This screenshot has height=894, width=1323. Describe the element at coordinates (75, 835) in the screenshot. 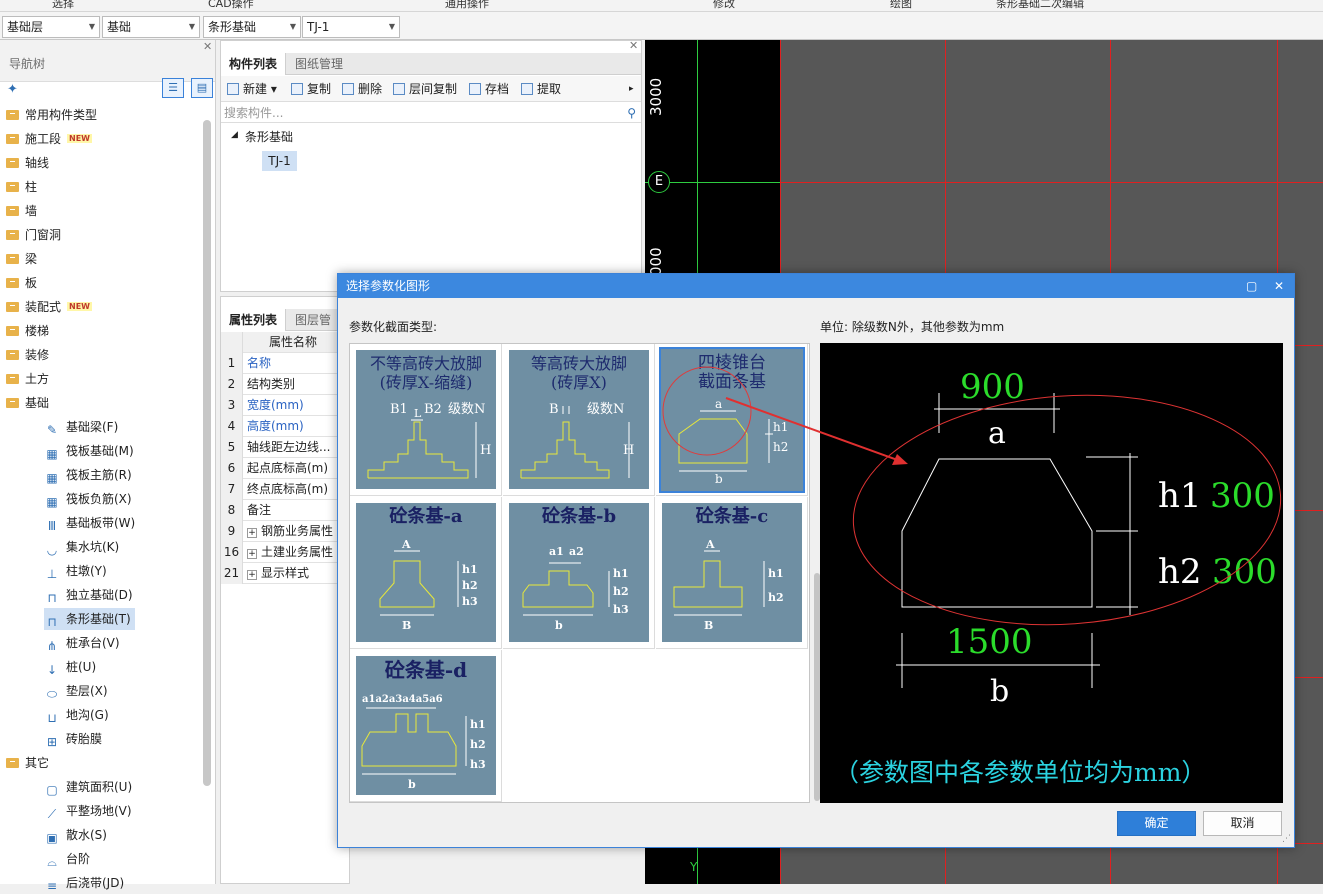

I see `nav-item: ▣ 散水(S)` at that location.